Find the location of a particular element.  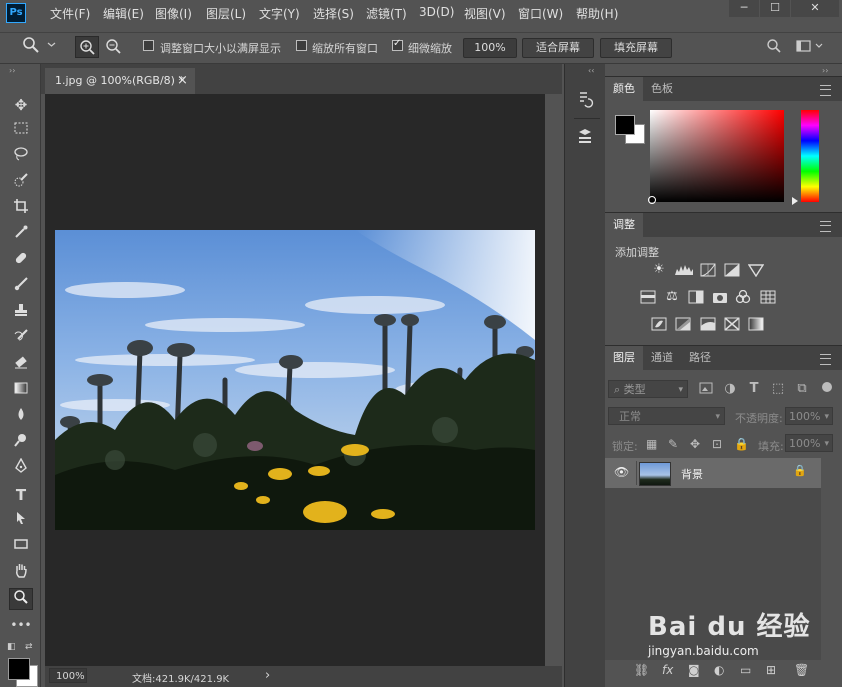

link-layers-icon: ⛓ is located at coordinates (641, 670).